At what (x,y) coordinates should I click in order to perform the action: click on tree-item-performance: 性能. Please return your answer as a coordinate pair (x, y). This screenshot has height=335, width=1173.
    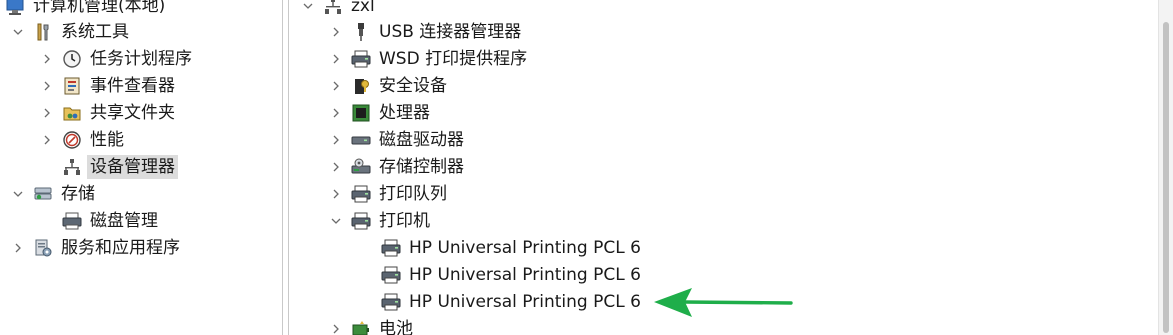
    Looking at the image, I should click on (83, 140).